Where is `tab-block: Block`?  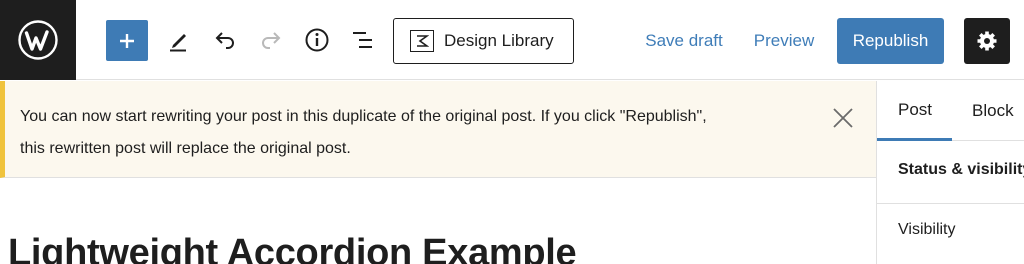
tab-block: Block is located at coordinates (993, 111).